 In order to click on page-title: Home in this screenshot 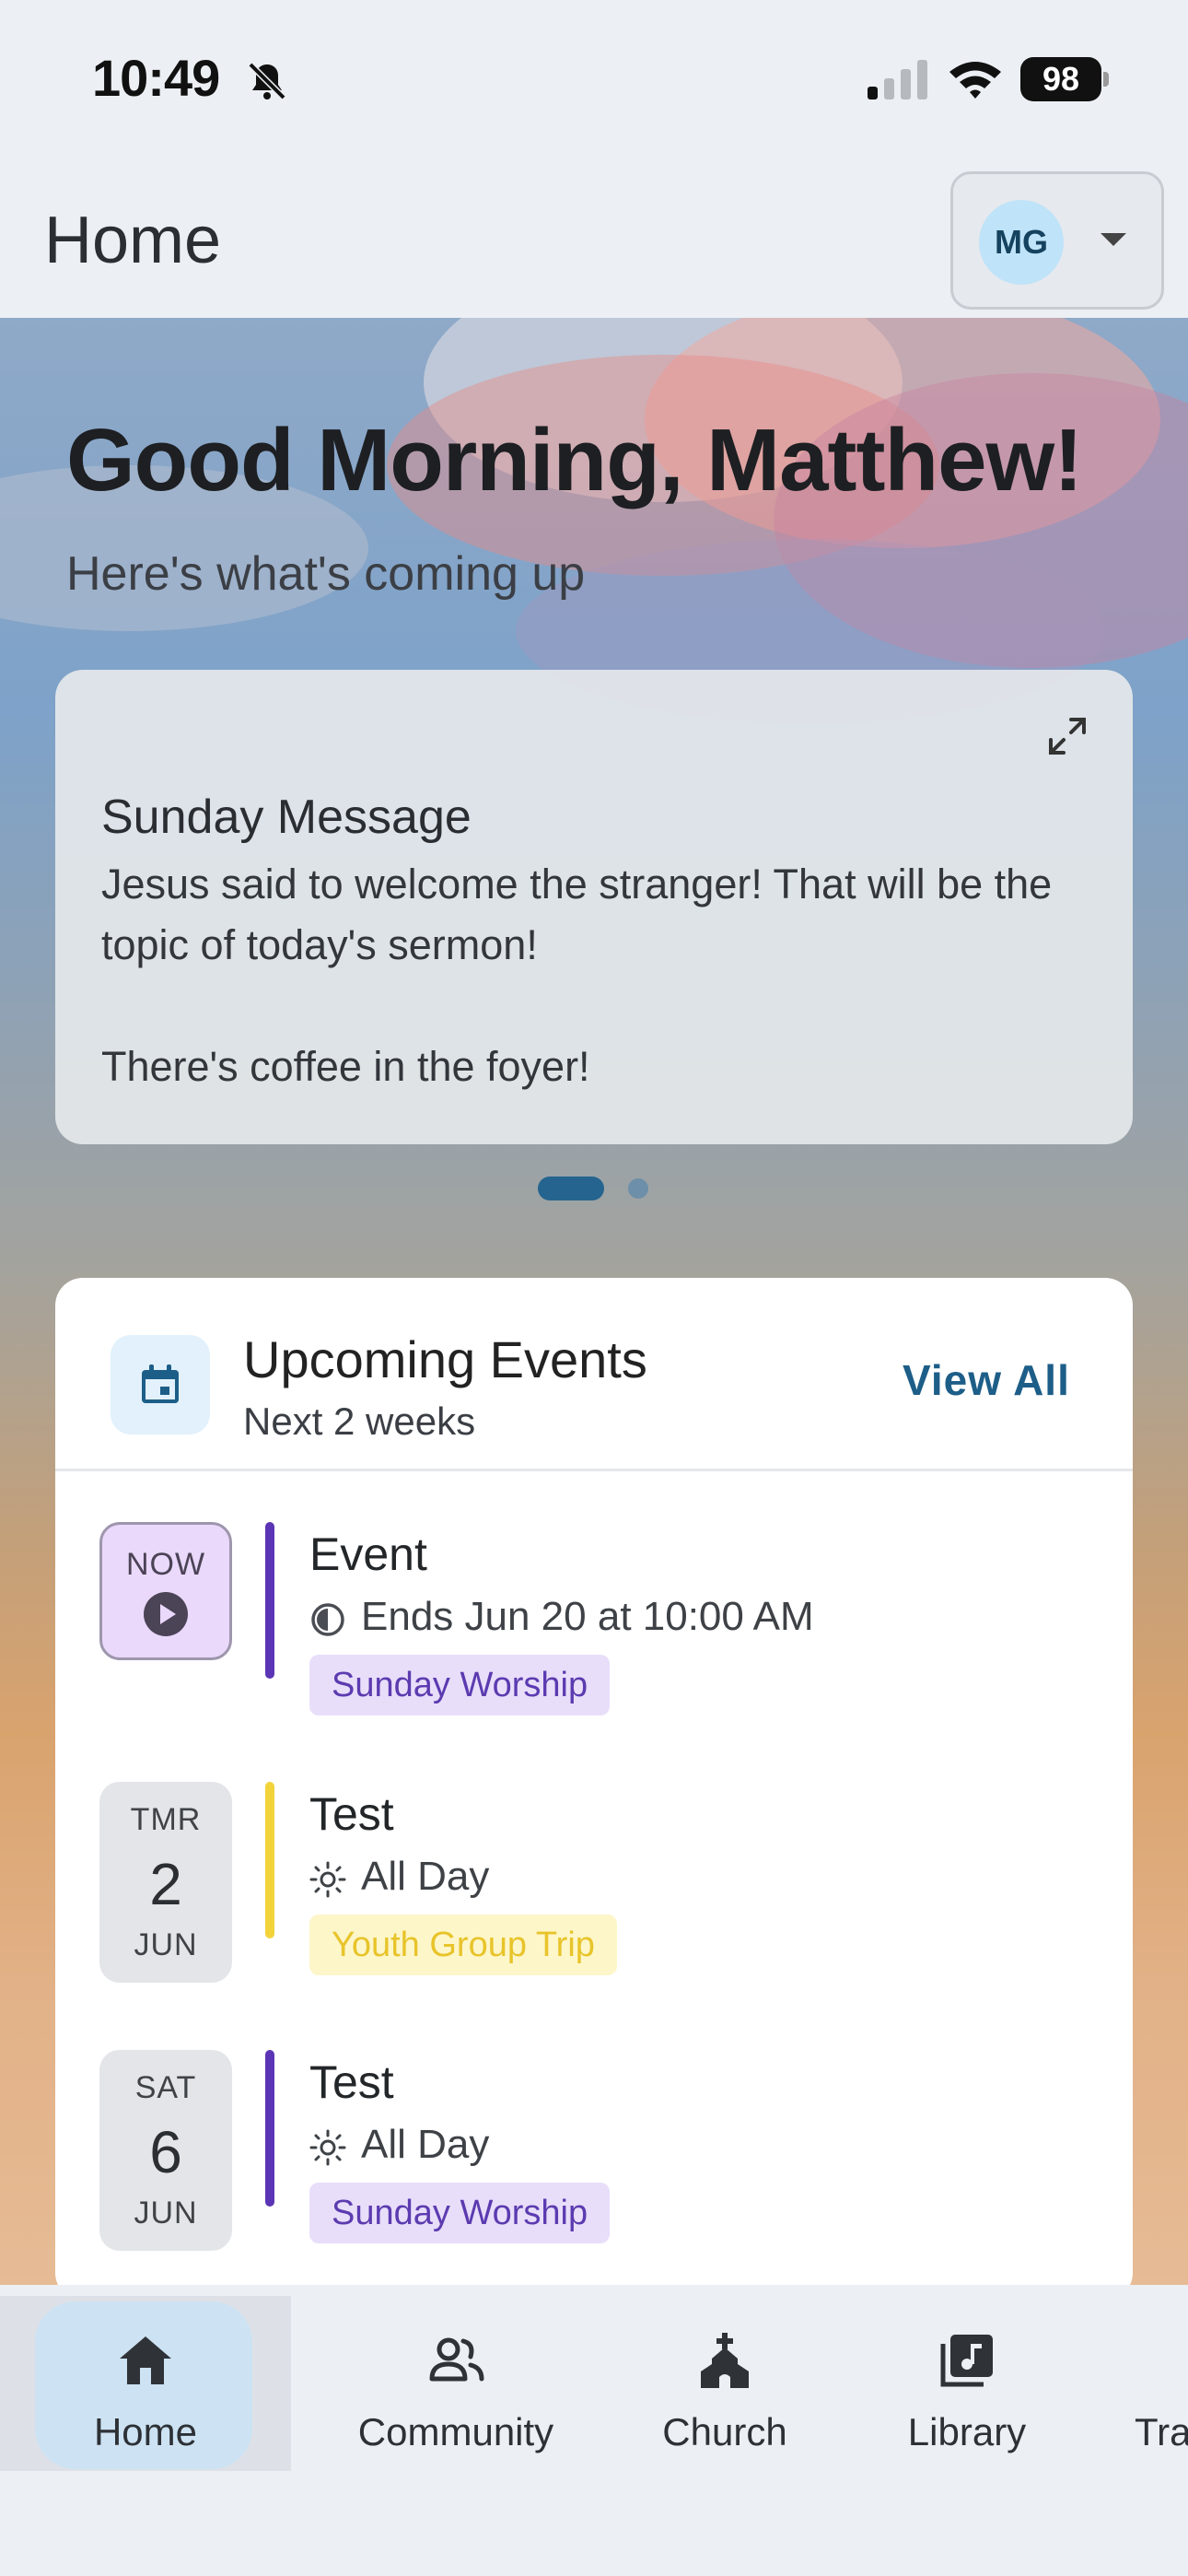, I will do `click(133, 240)`.